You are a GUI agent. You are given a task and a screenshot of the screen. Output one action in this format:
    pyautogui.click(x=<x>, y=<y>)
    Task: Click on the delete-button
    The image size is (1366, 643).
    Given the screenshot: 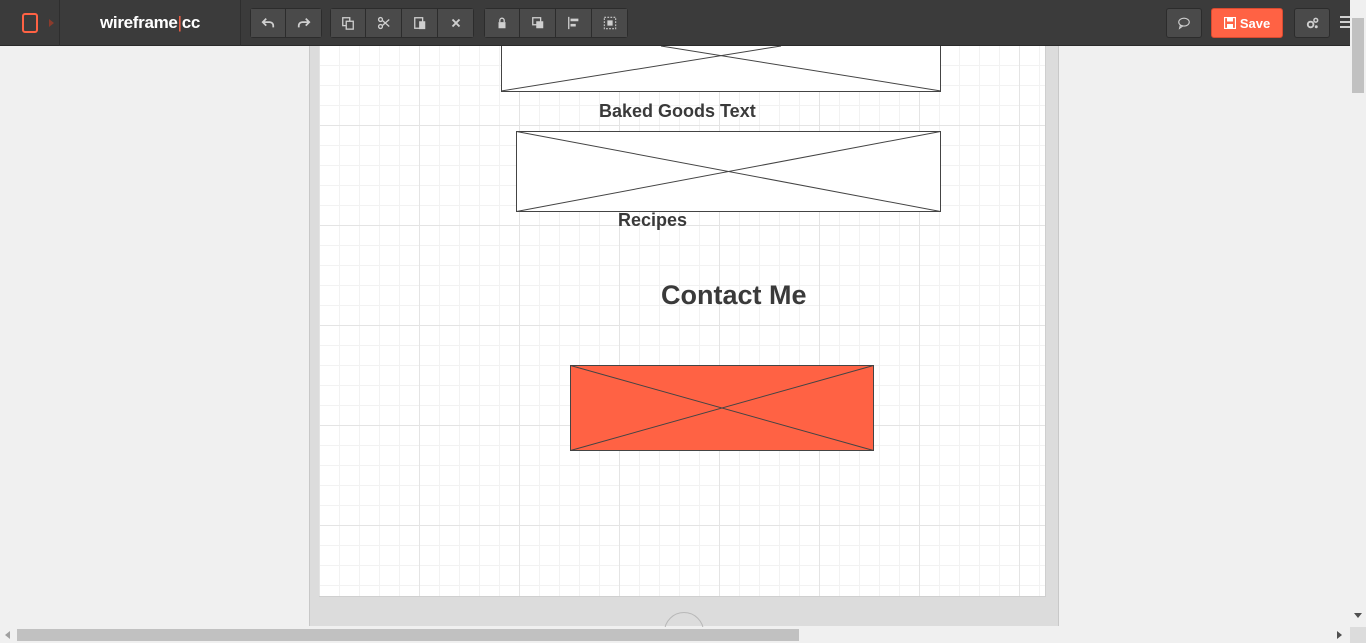 What is the action you would take?
    pyautogui.click(x=456, y=23)
    